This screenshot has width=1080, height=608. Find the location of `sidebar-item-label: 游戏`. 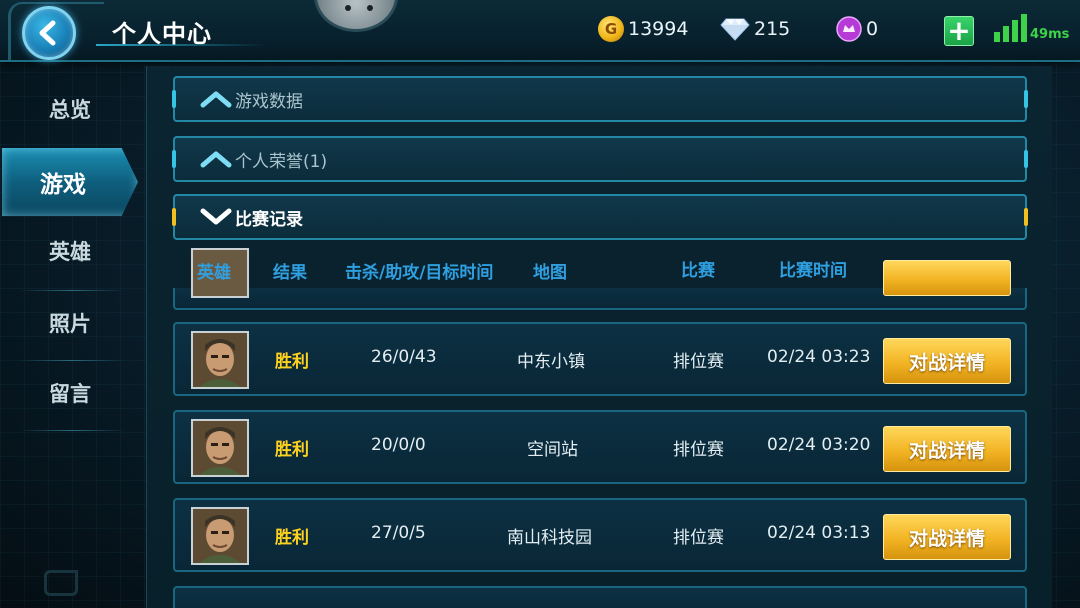

sidebar-item-label: 游戏 is located at coordinates (63, 185).